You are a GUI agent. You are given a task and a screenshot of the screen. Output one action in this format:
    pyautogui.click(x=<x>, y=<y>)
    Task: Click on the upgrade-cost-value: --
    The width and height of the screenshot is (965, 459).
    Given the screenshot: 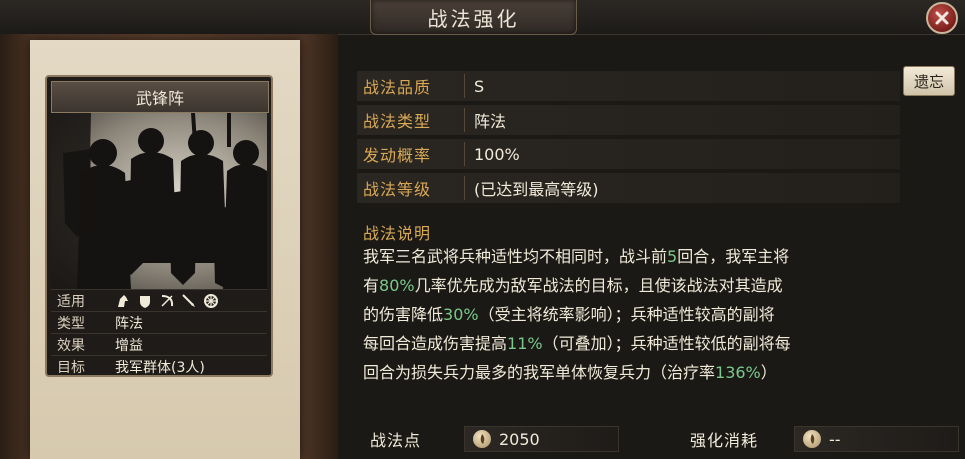 What is the action you would take?
    pyautogui.click(x=835, y=439)
    